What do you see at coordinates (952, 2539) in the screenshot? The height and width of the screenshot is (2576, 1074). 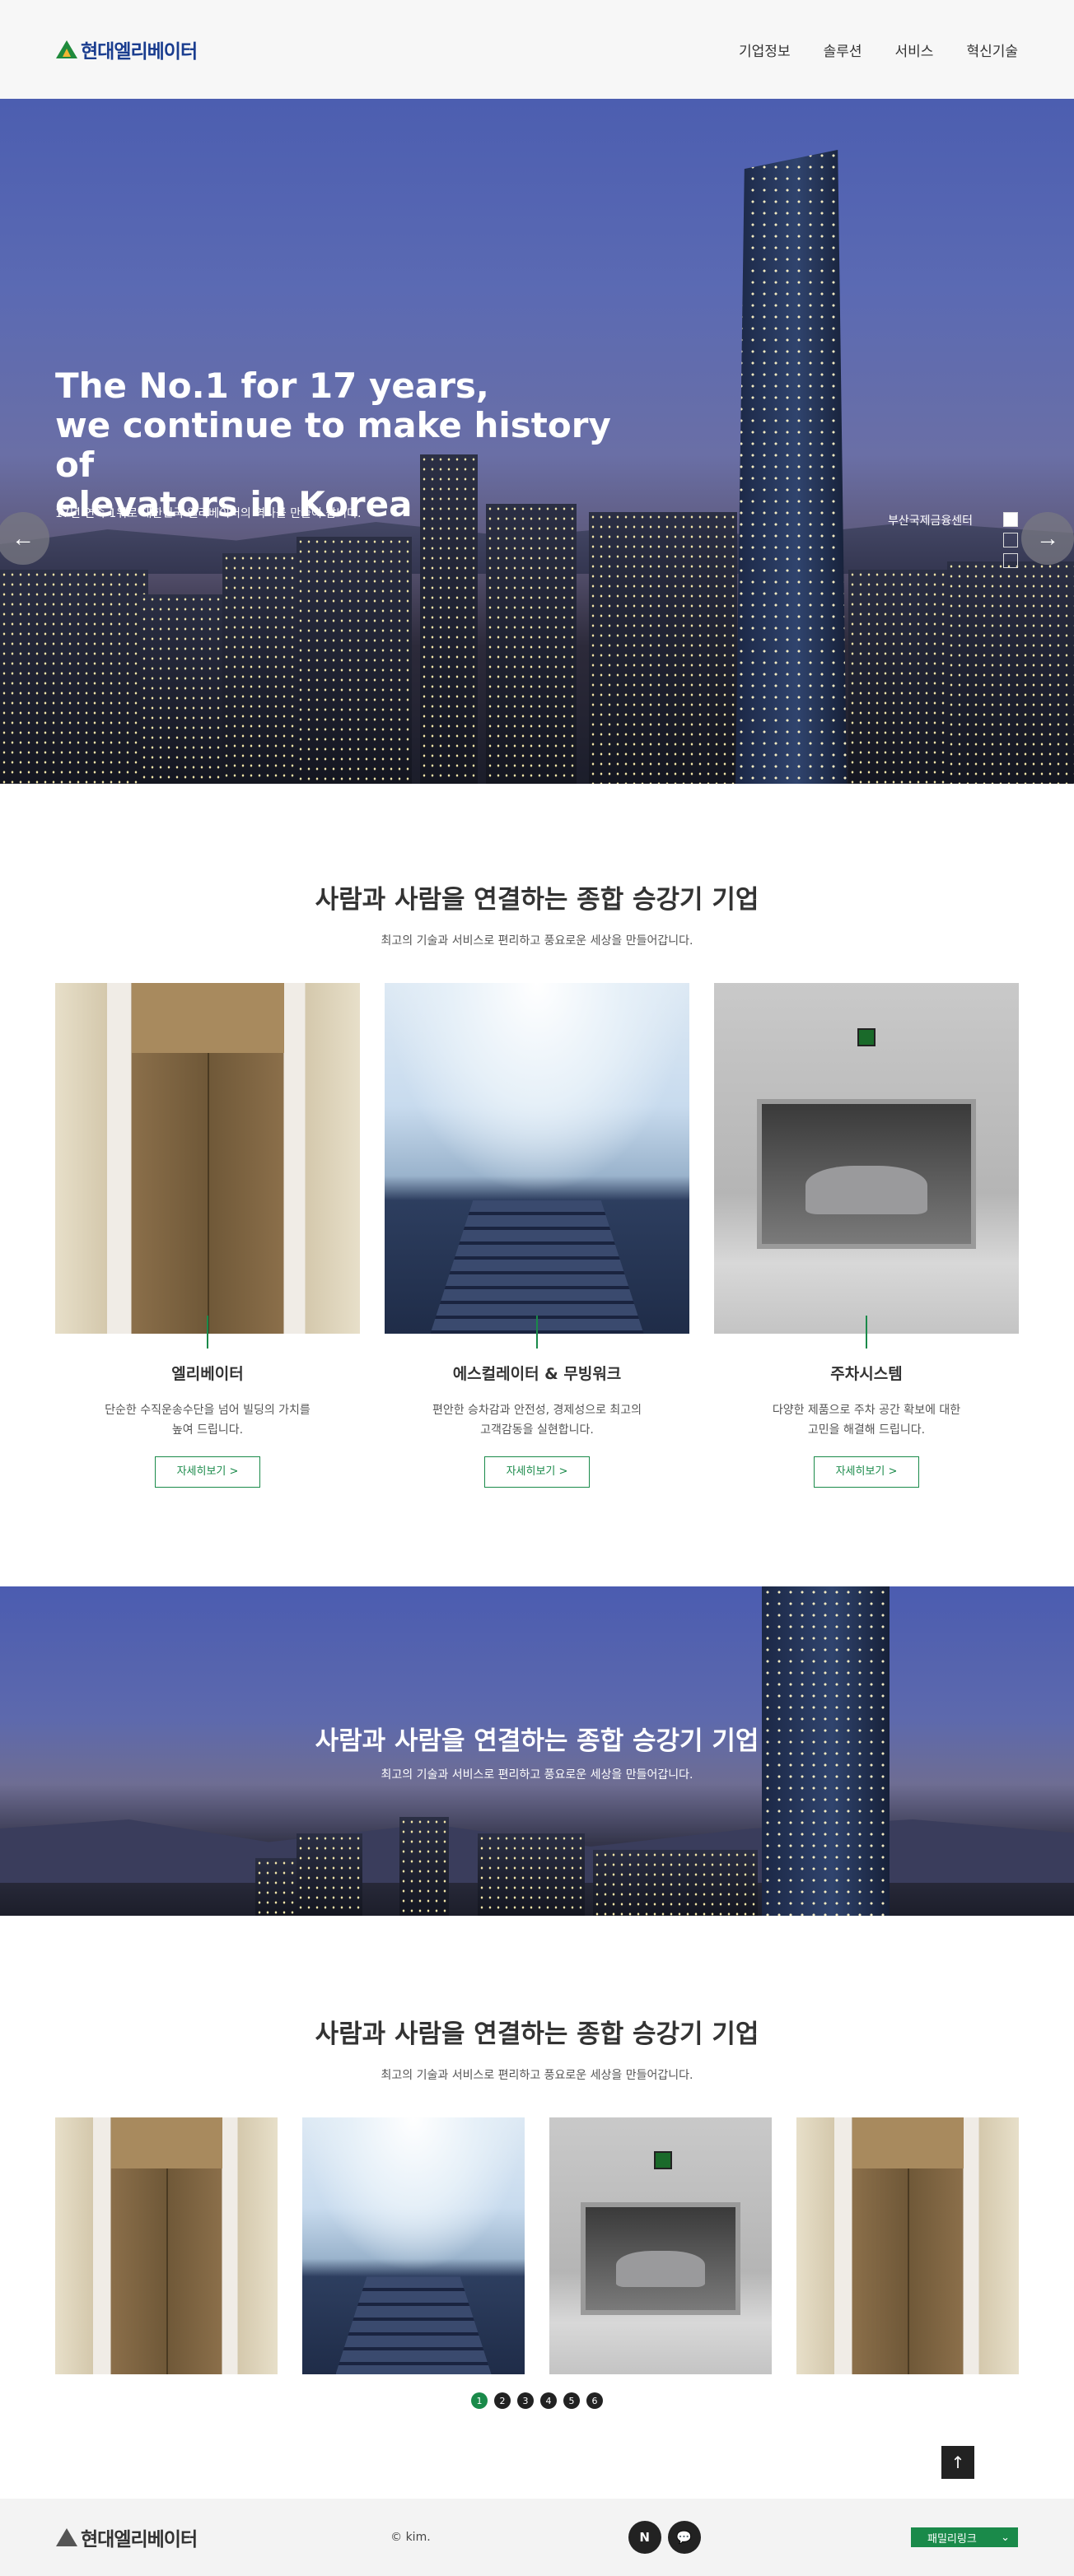 I see `family-link-label: 패밀리링크` at bounding box center [952, 2539].